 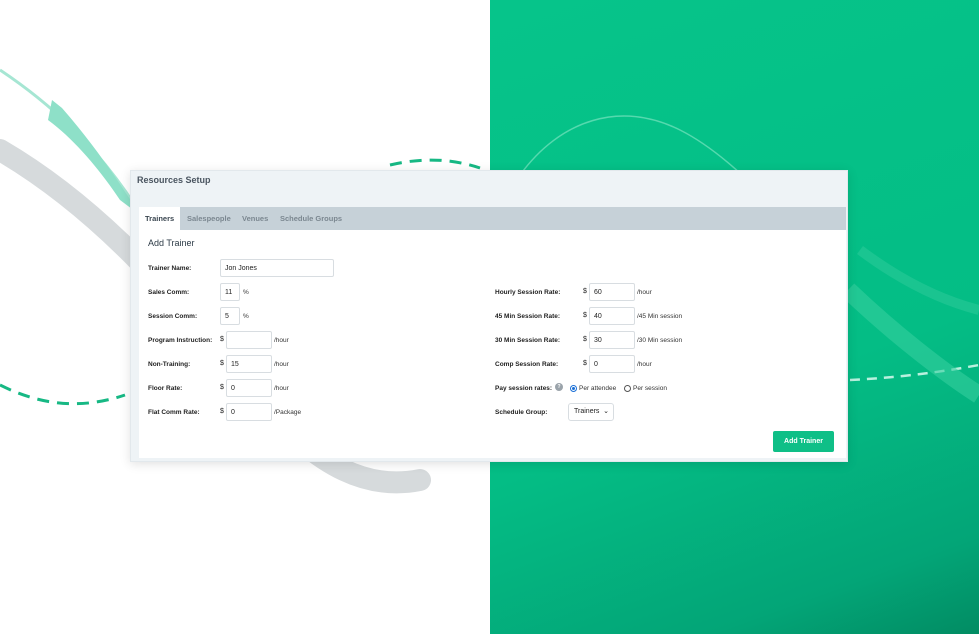 What do you see at coordinates (230, 316) in the screenshot?
I see `session-comm-input` at bounding box center [230, 316].